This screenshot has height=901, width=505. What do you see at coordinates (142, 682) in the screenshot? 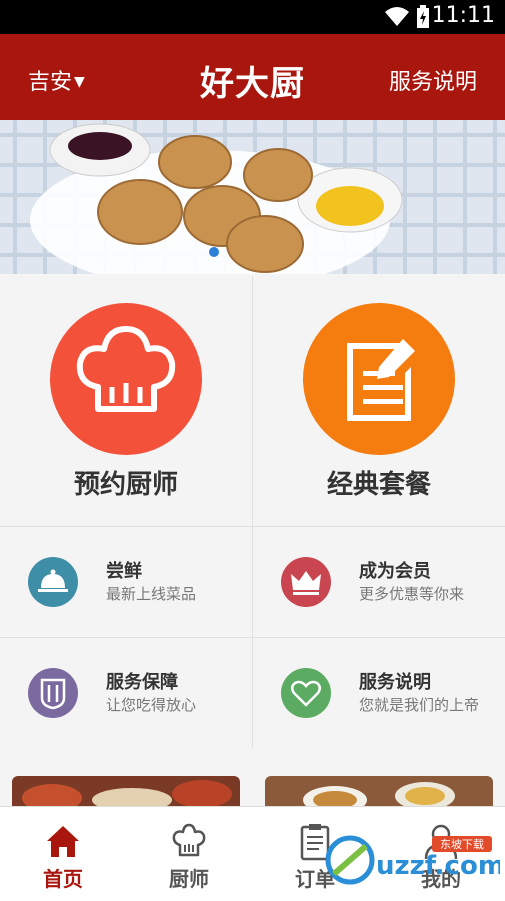
I see `item-title: 服务保障` at bounding box center [142, 682].